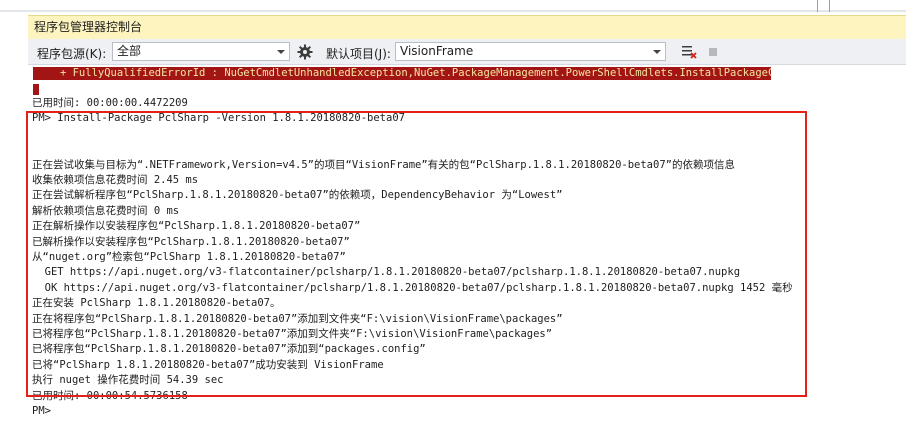 Image resolution: width=906 pixels, height=423 pixels. I want to click on default-project-select: VisionFrame, so click(530, 51).